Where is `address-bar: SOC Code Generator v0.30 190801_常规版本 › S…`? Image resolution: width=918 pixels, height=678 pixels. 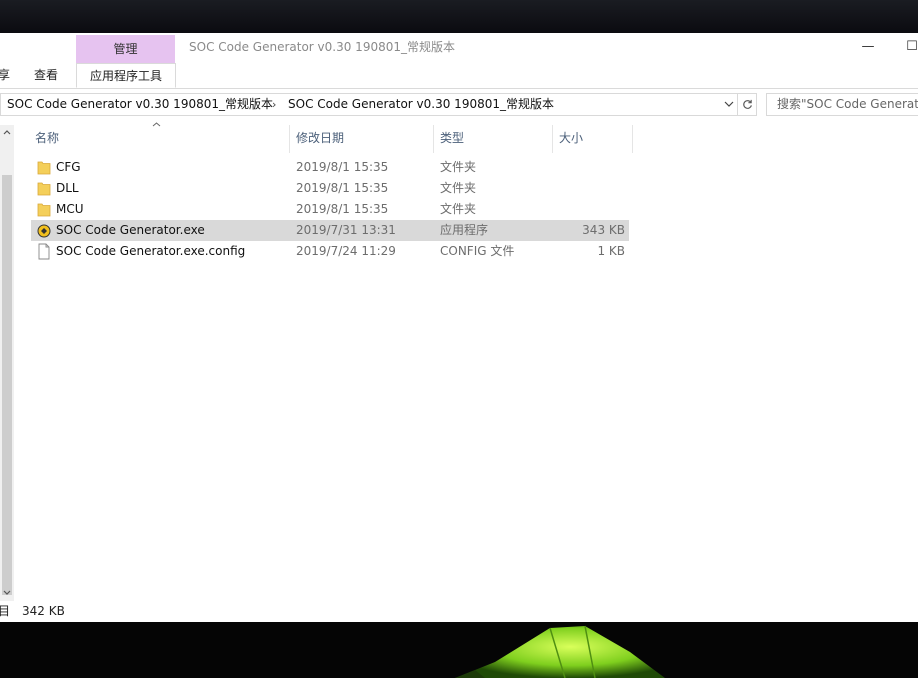 address-bar: SOC Code Generator v0.30 190801_常规版本 › S… is located at coordinates (369, 104).